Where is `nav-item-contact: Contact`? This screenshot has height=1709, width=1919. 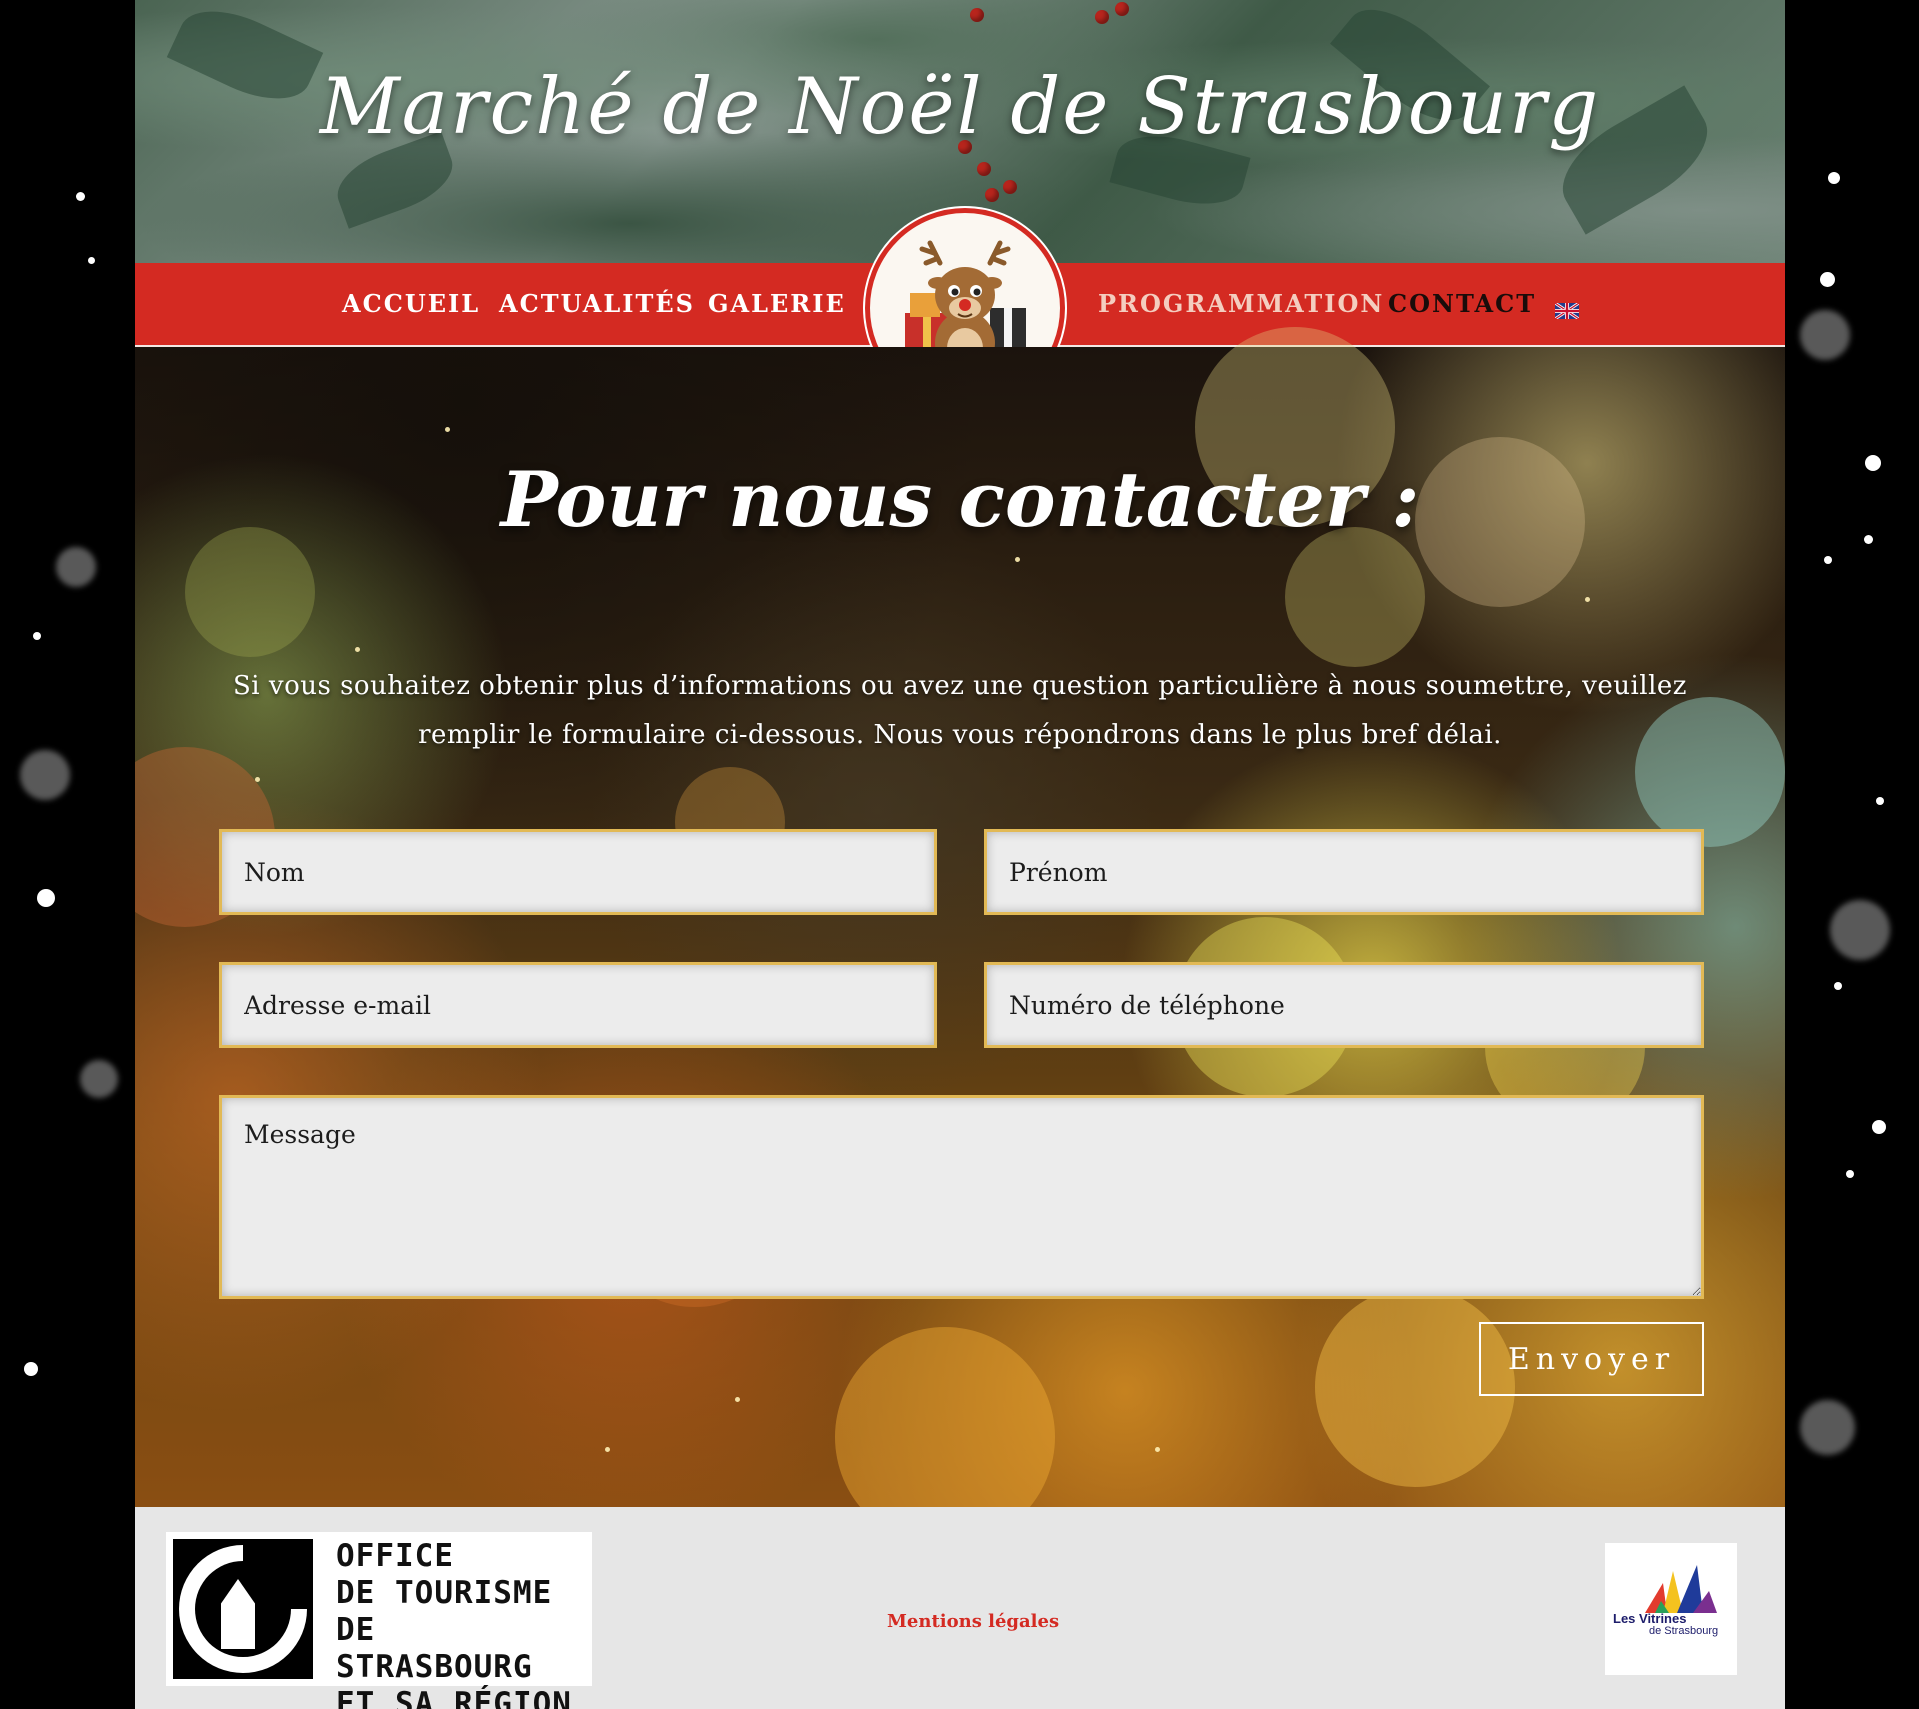
nav-item-contact: Contact is located at coordinates (1462, 303).